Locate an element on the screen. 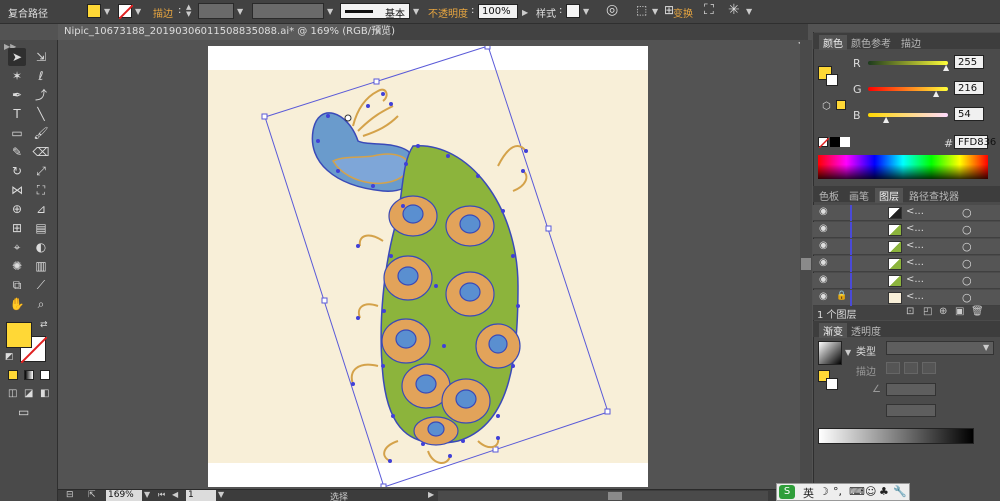 The height and width of the screenshot is (501, 1000). transform-label: 变换 is located at coordinates (683, 12).